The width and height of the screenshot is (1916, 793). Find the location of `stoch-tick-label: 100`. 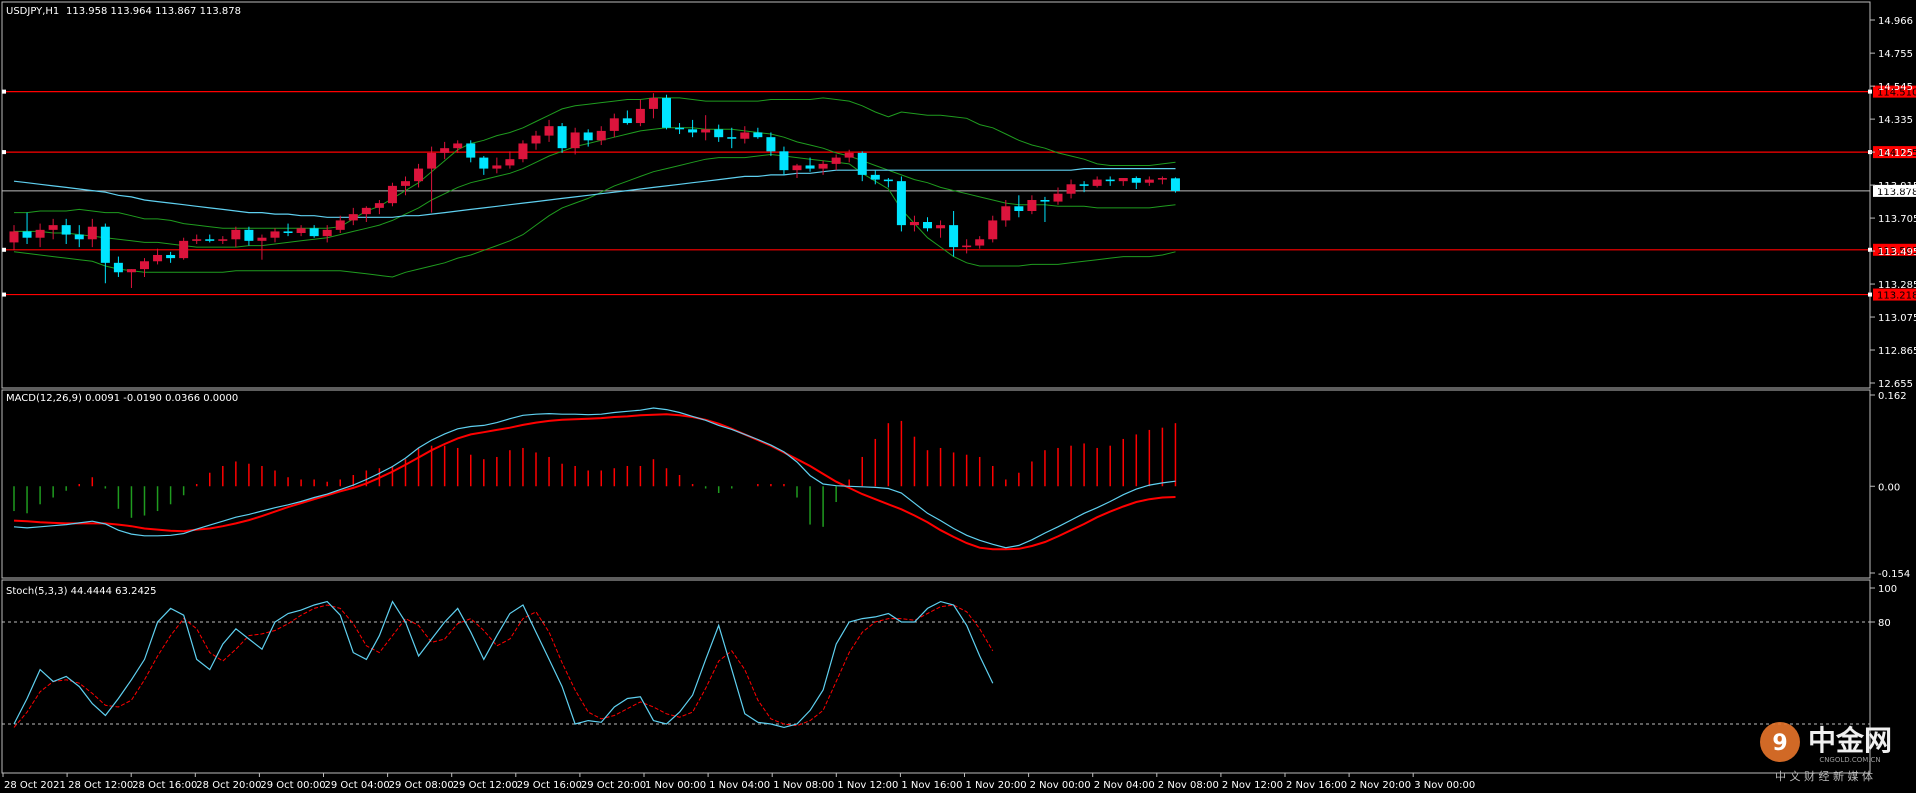

stoch-tick-label: 100 is located at coordinates (1887, 589).